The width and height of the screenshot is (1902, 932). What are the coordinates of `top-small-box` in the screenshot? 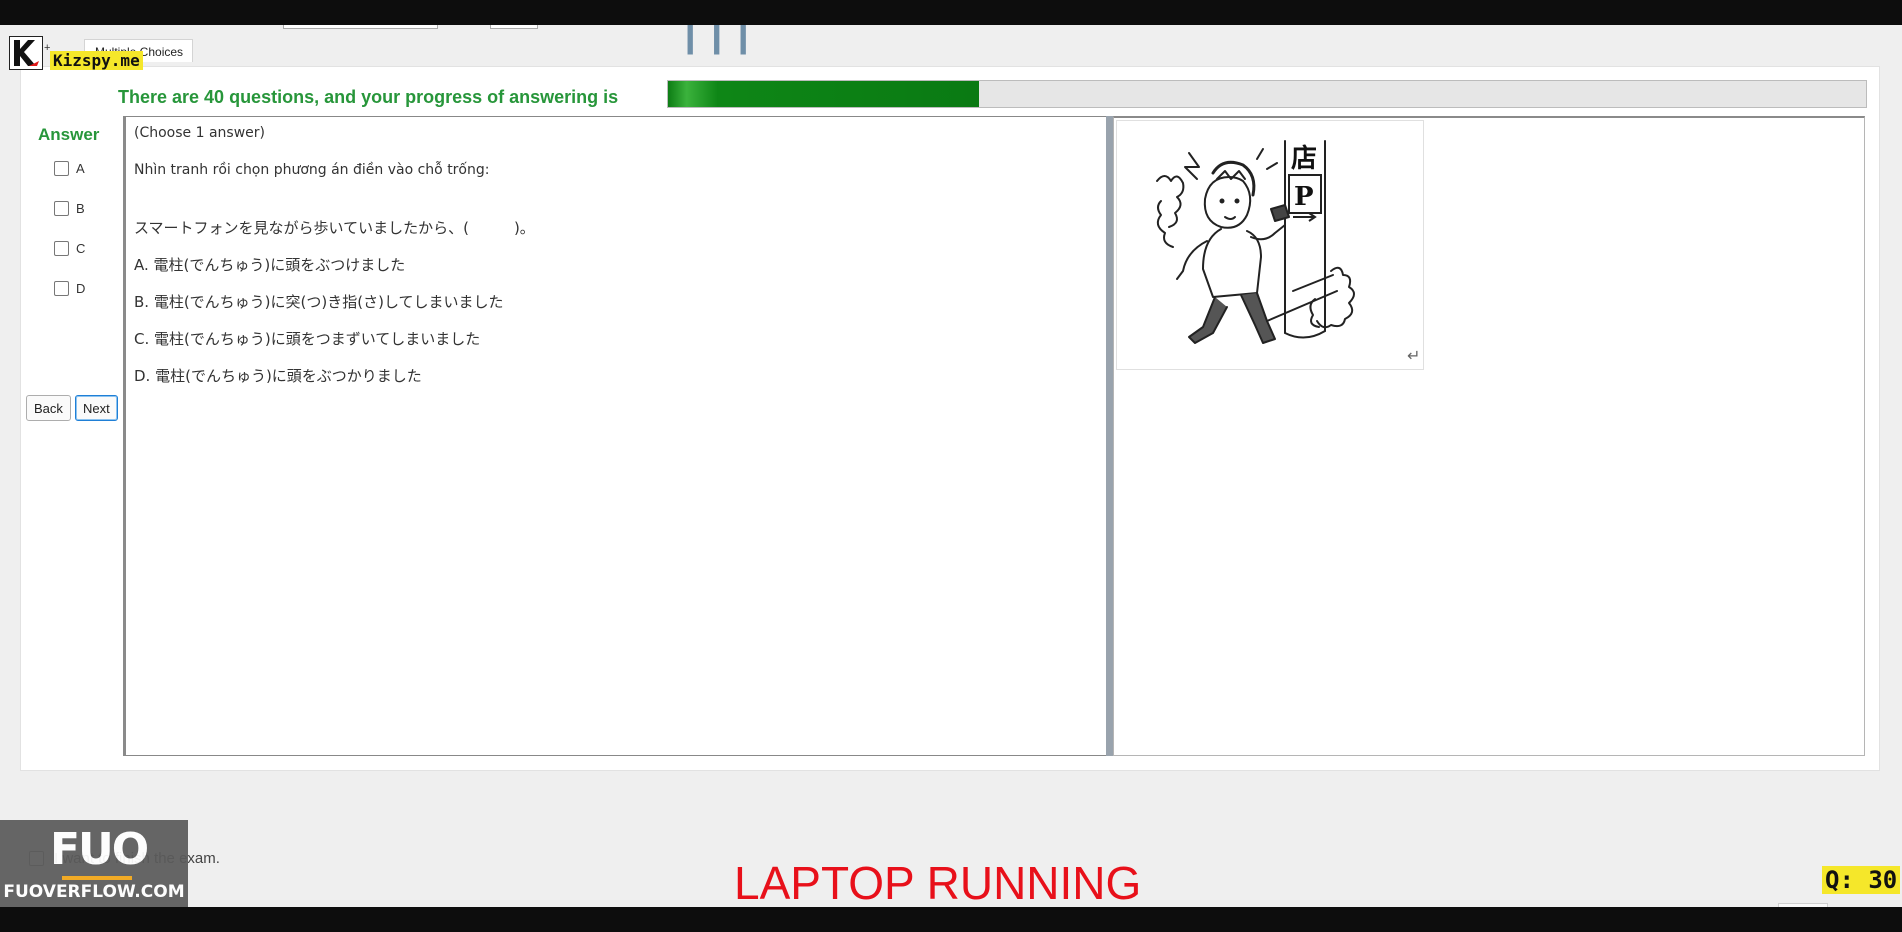 It's located at (514, 27).